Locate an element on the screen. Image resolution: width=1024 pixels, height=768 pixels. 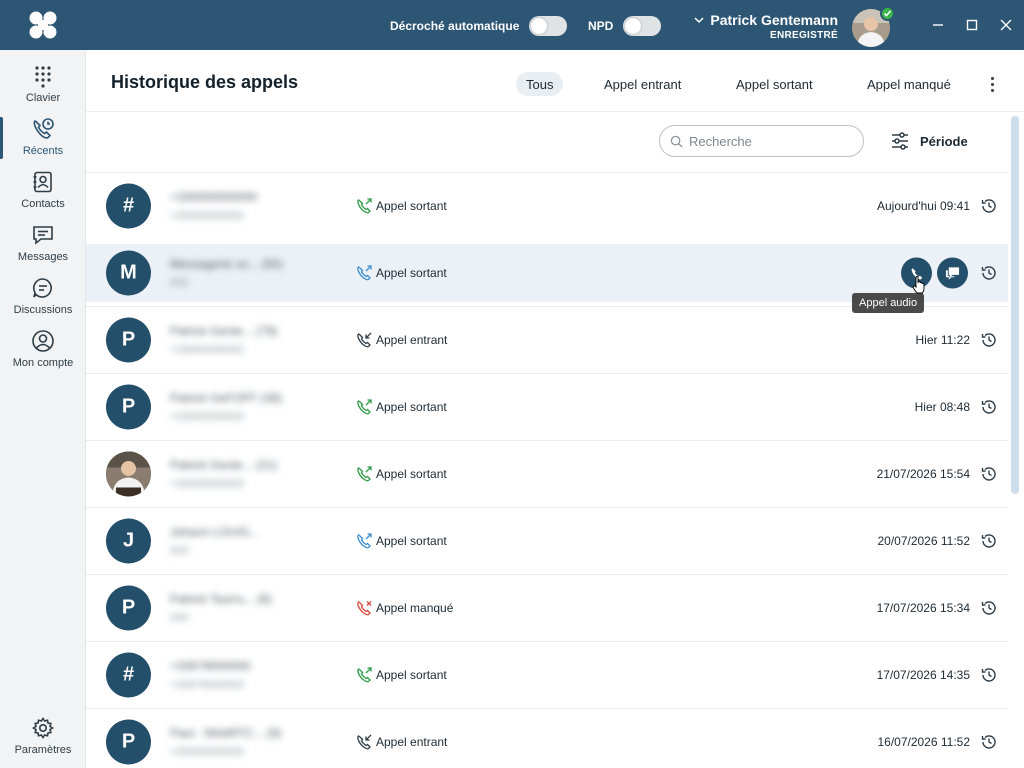
contact-name-blurred: +330000000000 +33000000000 is located at coordinates (245, 206).